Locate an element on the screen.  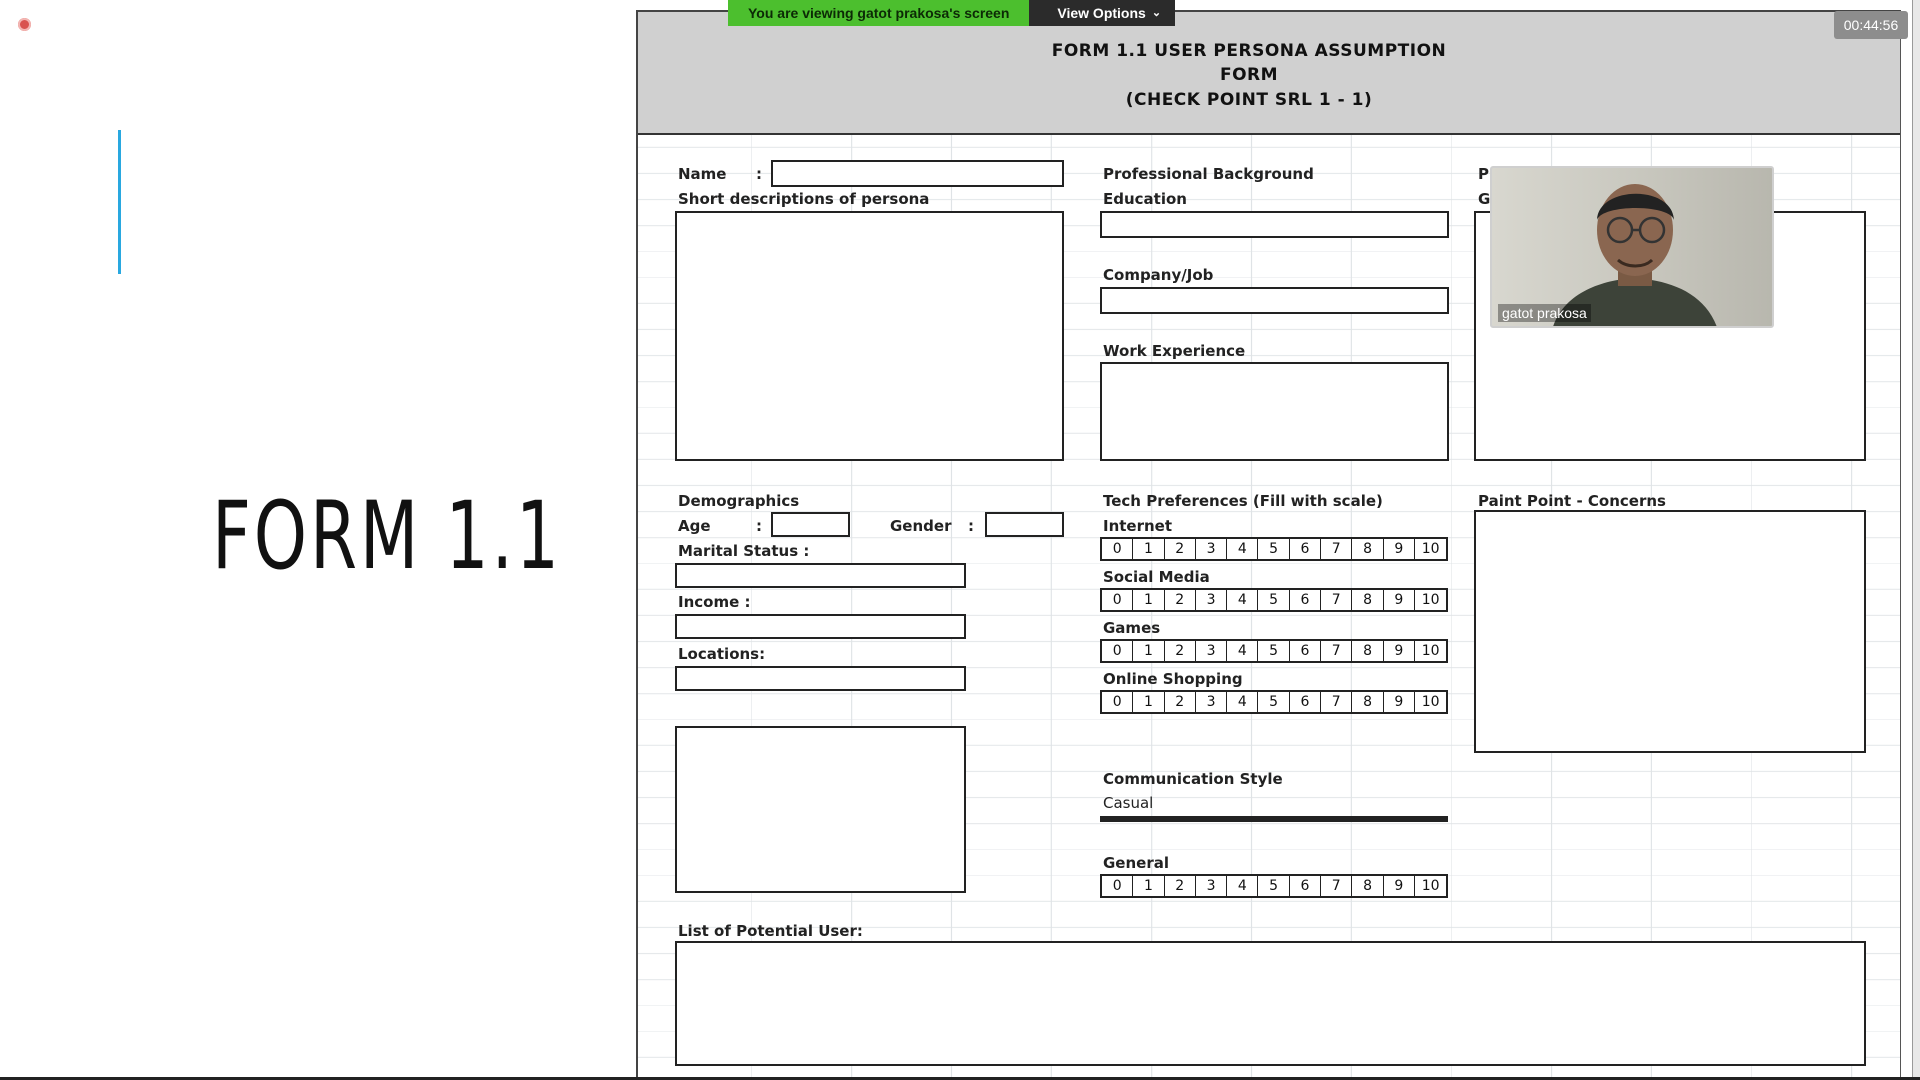
internet-scale-1: 1 is located at coordinates (1149, 549).